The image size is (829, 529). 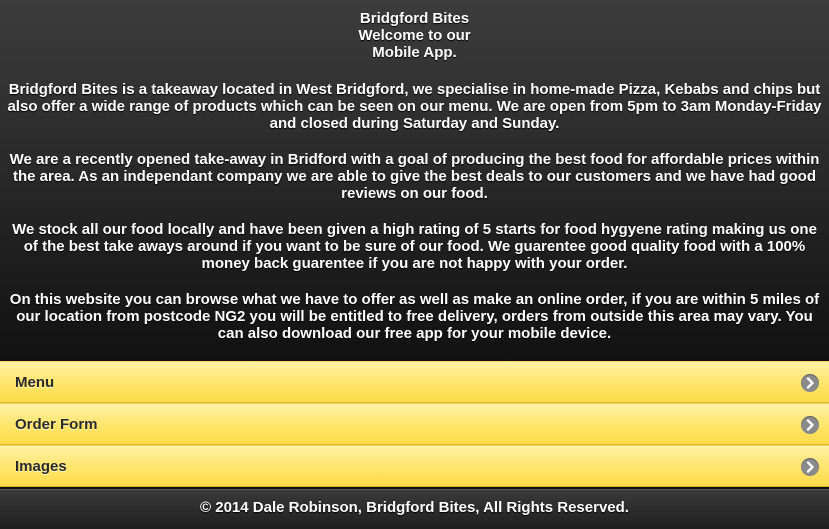 I want to click on nav-item-label: Menu, so click(x=35, y=382).